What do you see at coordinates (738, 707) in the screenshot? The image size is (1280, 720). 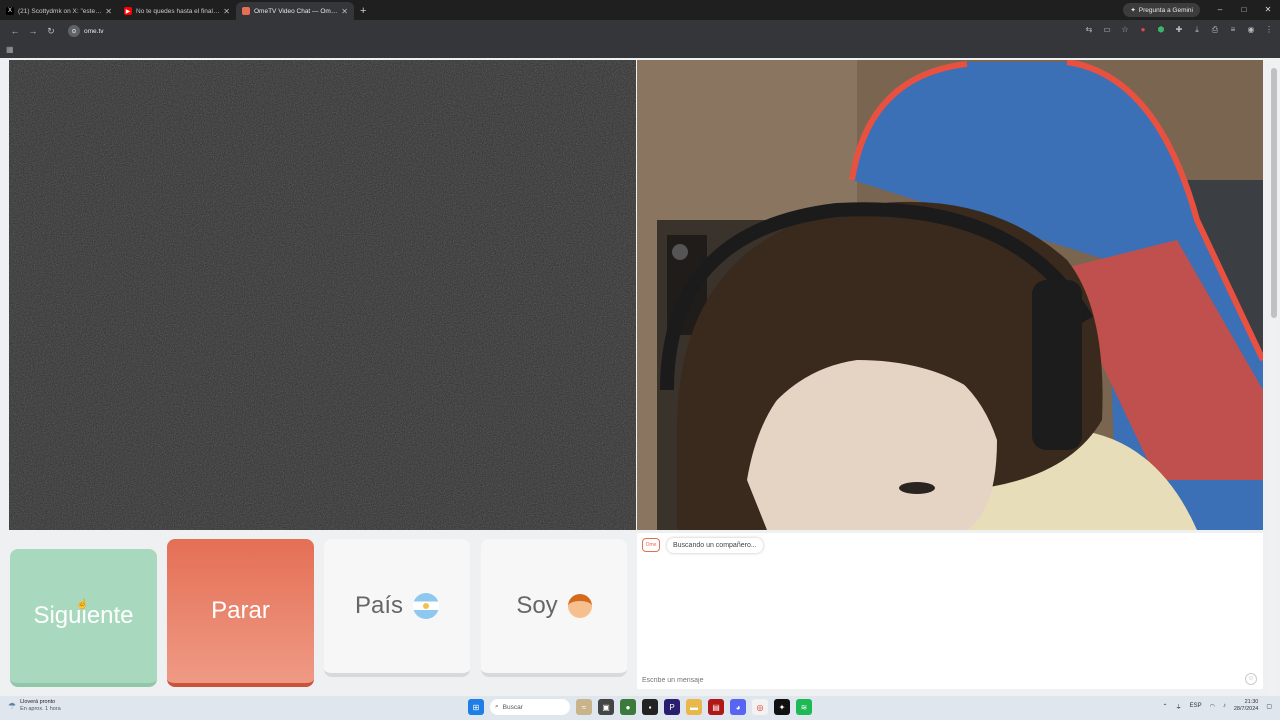 I see `discord-icon: ◕` at bounding box center [738, 707].